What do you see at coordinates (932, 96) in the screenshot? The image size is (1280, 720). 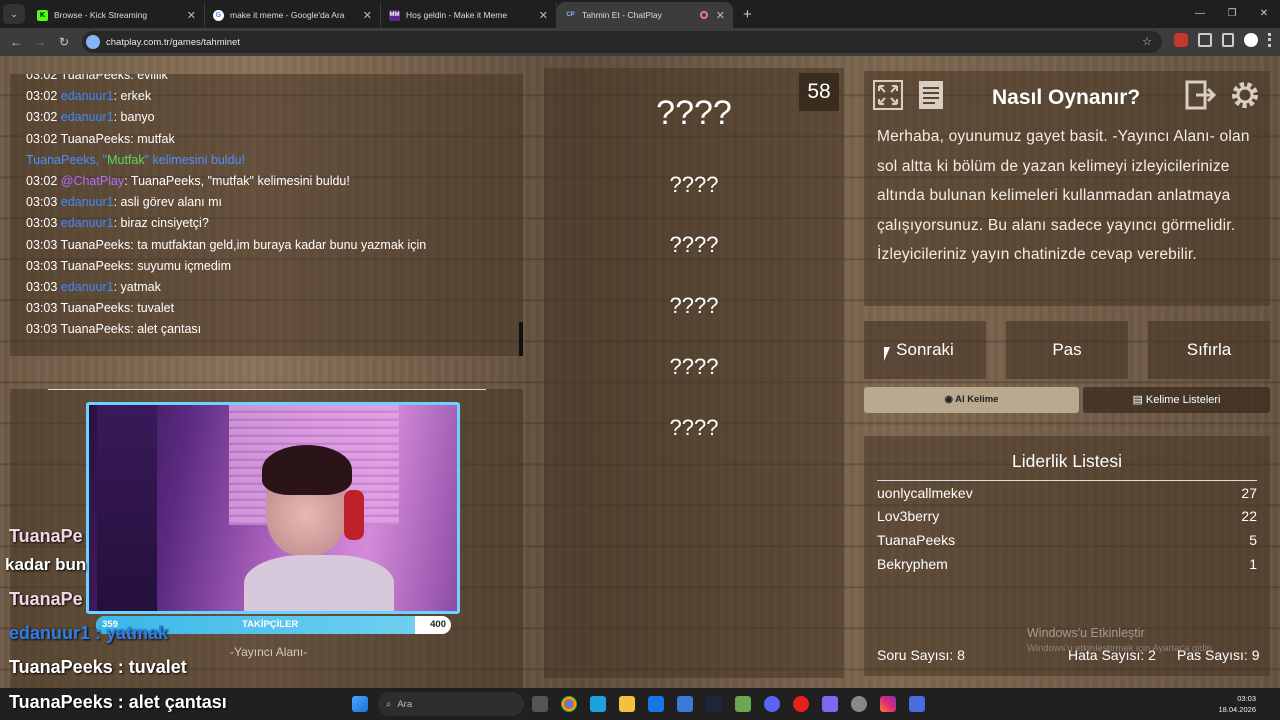 I see `notes-icon` at bounding box center [932, 96].